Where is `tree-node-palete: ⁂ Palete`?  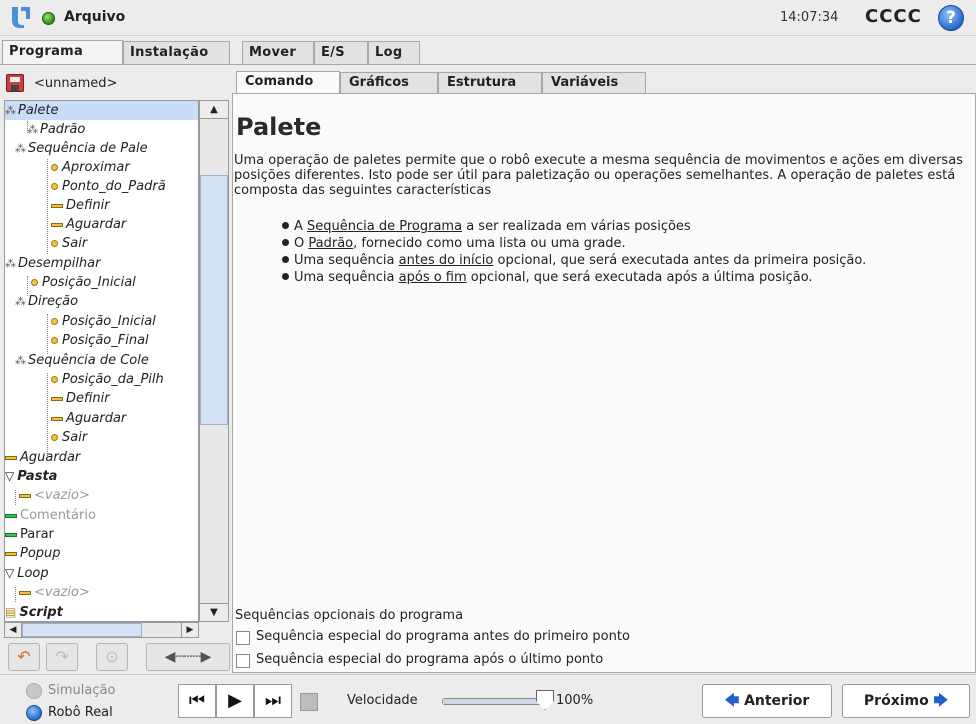
tree-node-palete: ⁂ Palete is located at coordinates (101, 110).